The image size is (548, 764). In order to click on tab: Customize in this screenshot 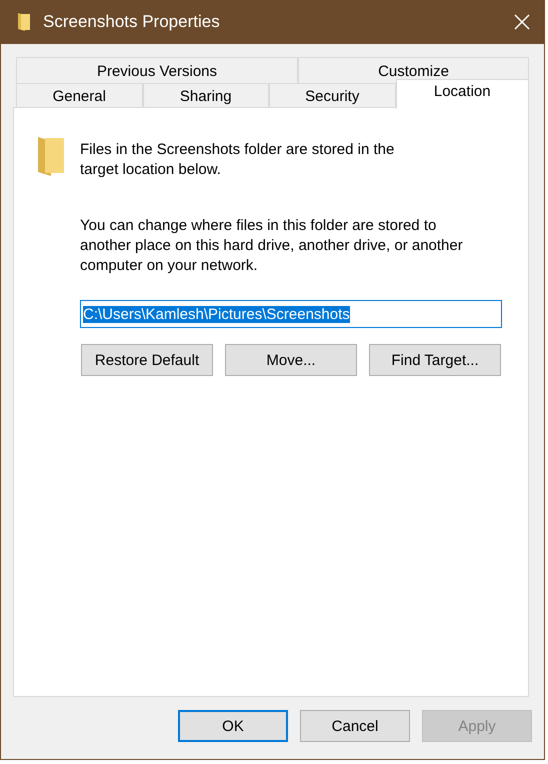, I will do `click(413, 70)`.